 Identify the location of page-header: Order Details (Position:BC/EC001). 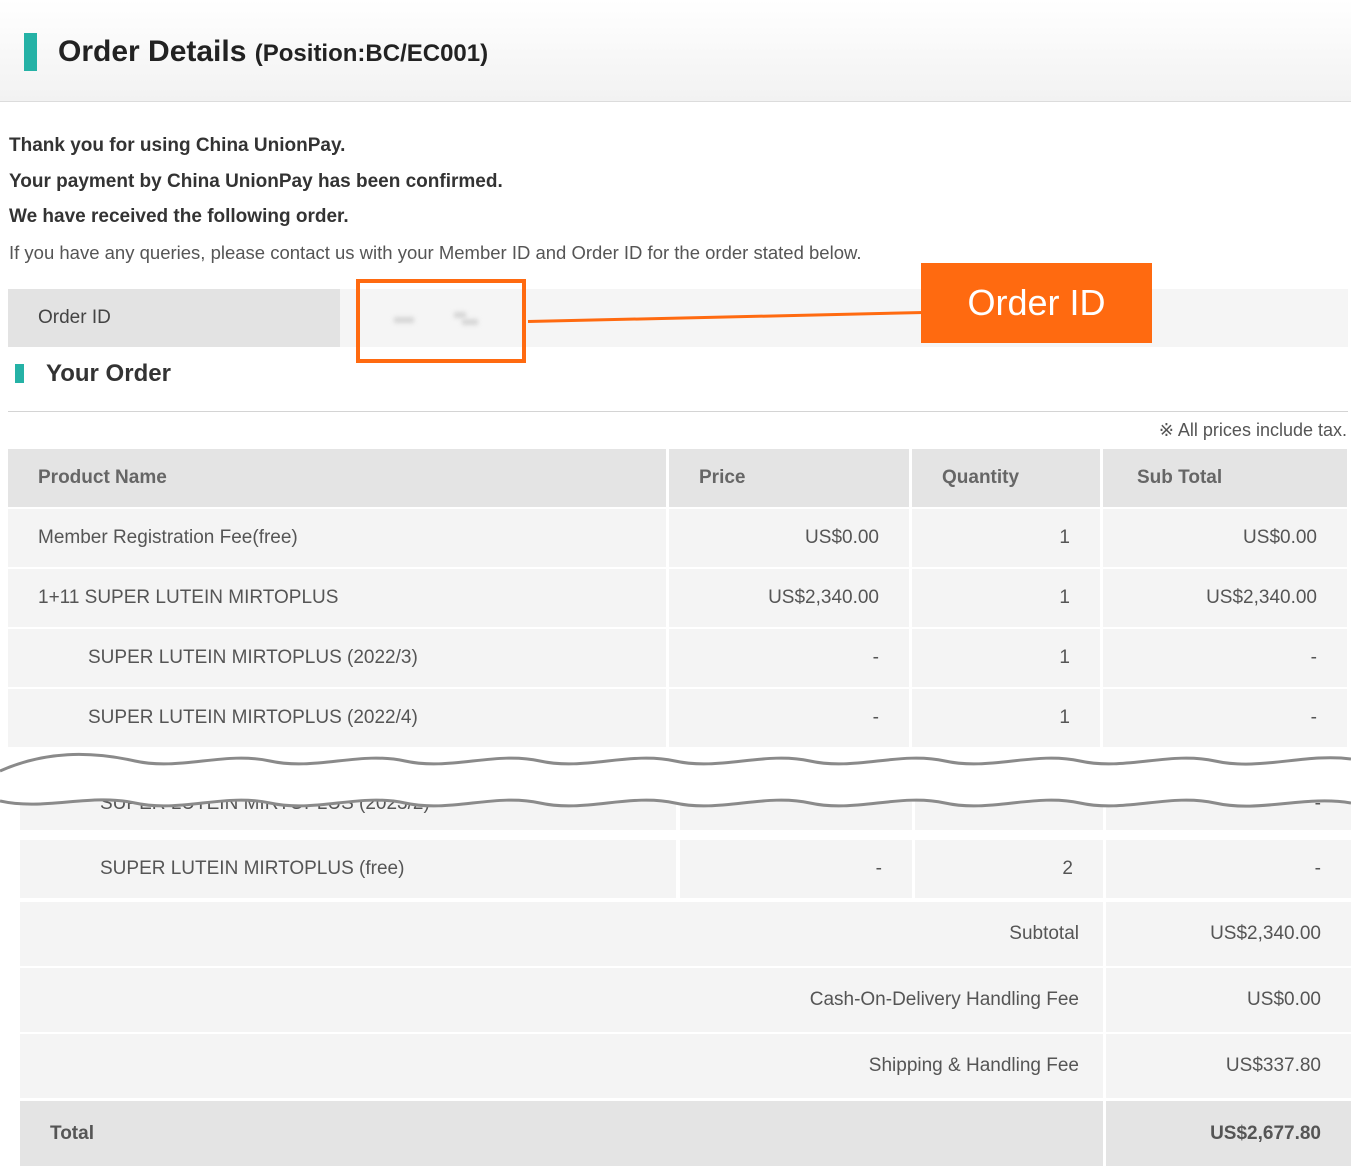
(675, 51).